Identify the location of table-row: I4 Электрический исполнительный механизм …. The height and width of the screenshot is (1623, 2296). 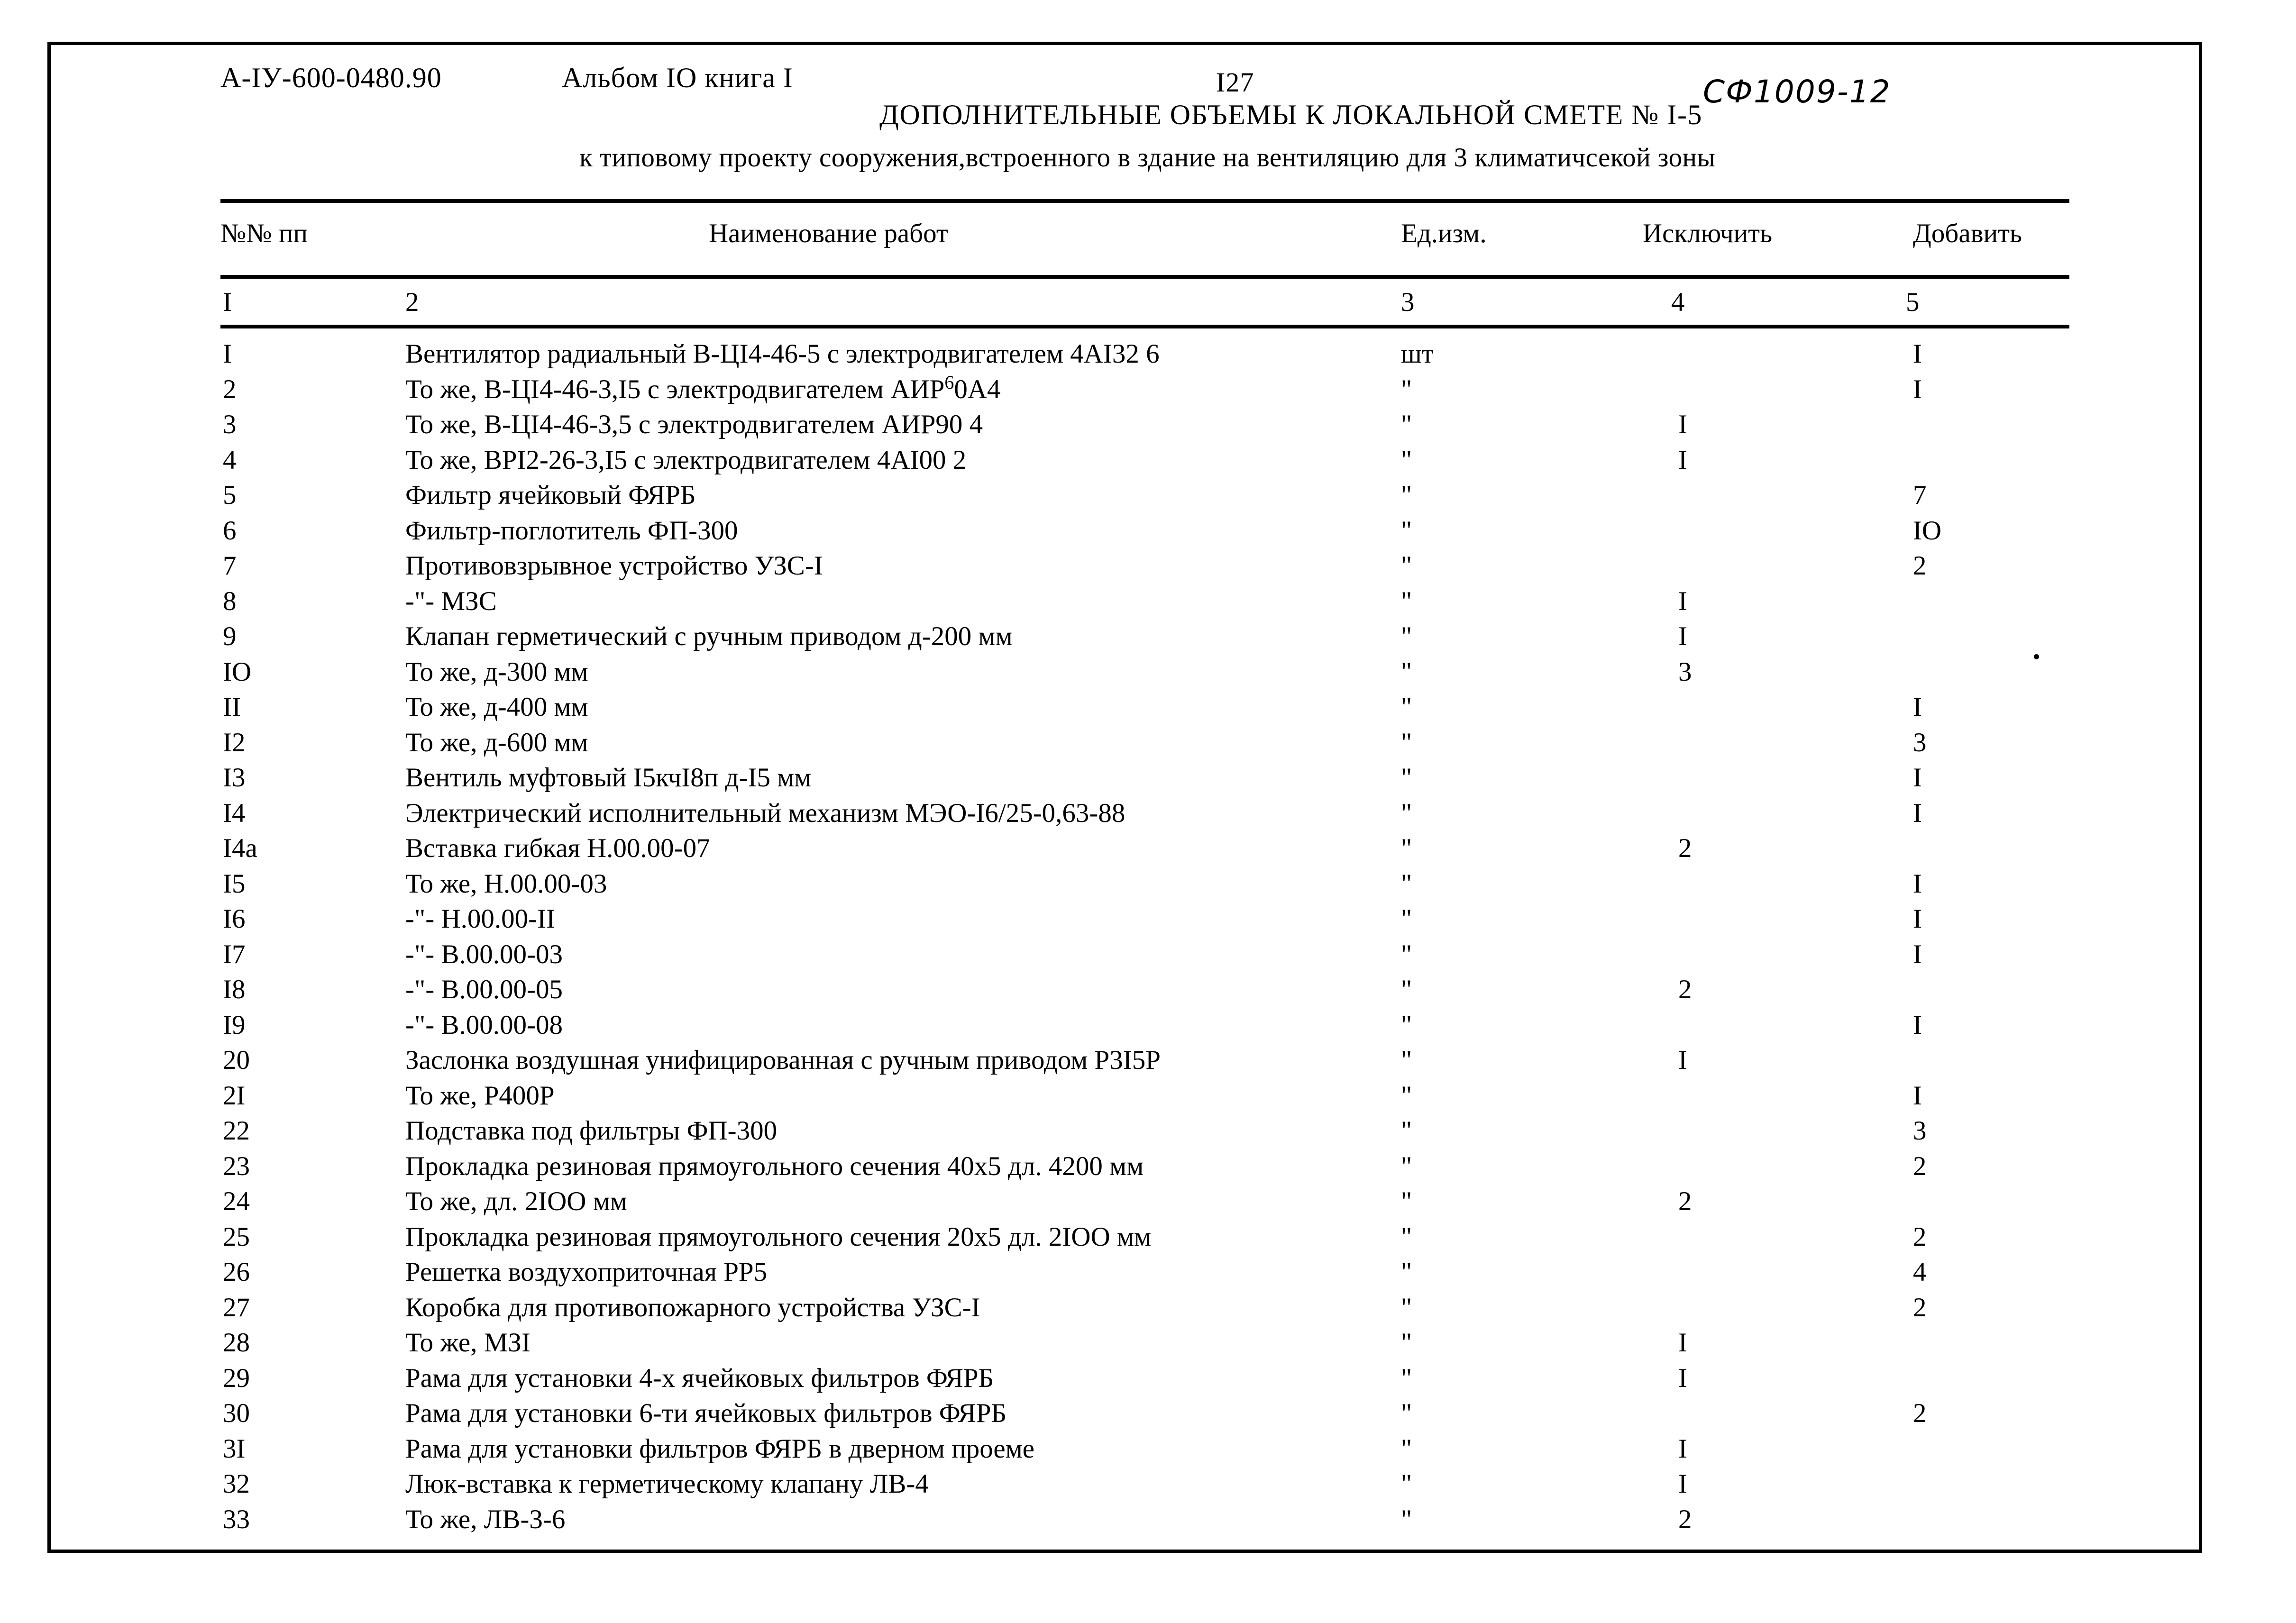
(1144, 813).